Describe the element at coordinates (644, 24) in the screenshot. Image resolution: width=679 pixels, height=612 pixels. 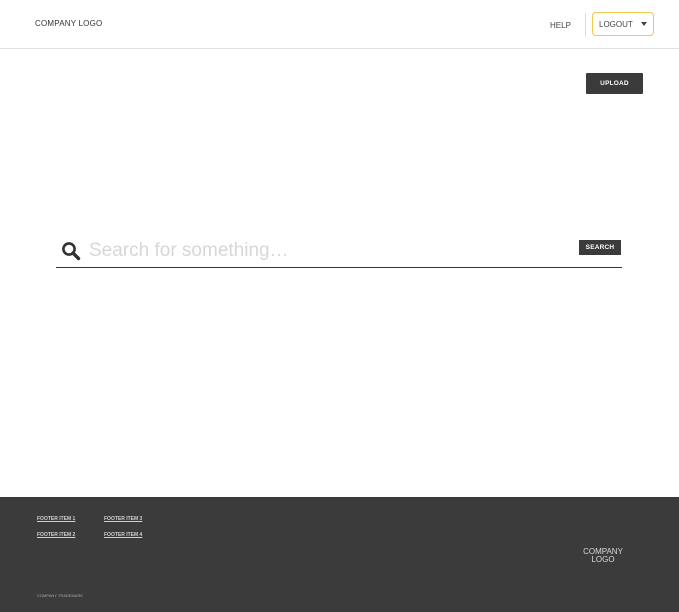
I see `chevron-down-icon` at that location.